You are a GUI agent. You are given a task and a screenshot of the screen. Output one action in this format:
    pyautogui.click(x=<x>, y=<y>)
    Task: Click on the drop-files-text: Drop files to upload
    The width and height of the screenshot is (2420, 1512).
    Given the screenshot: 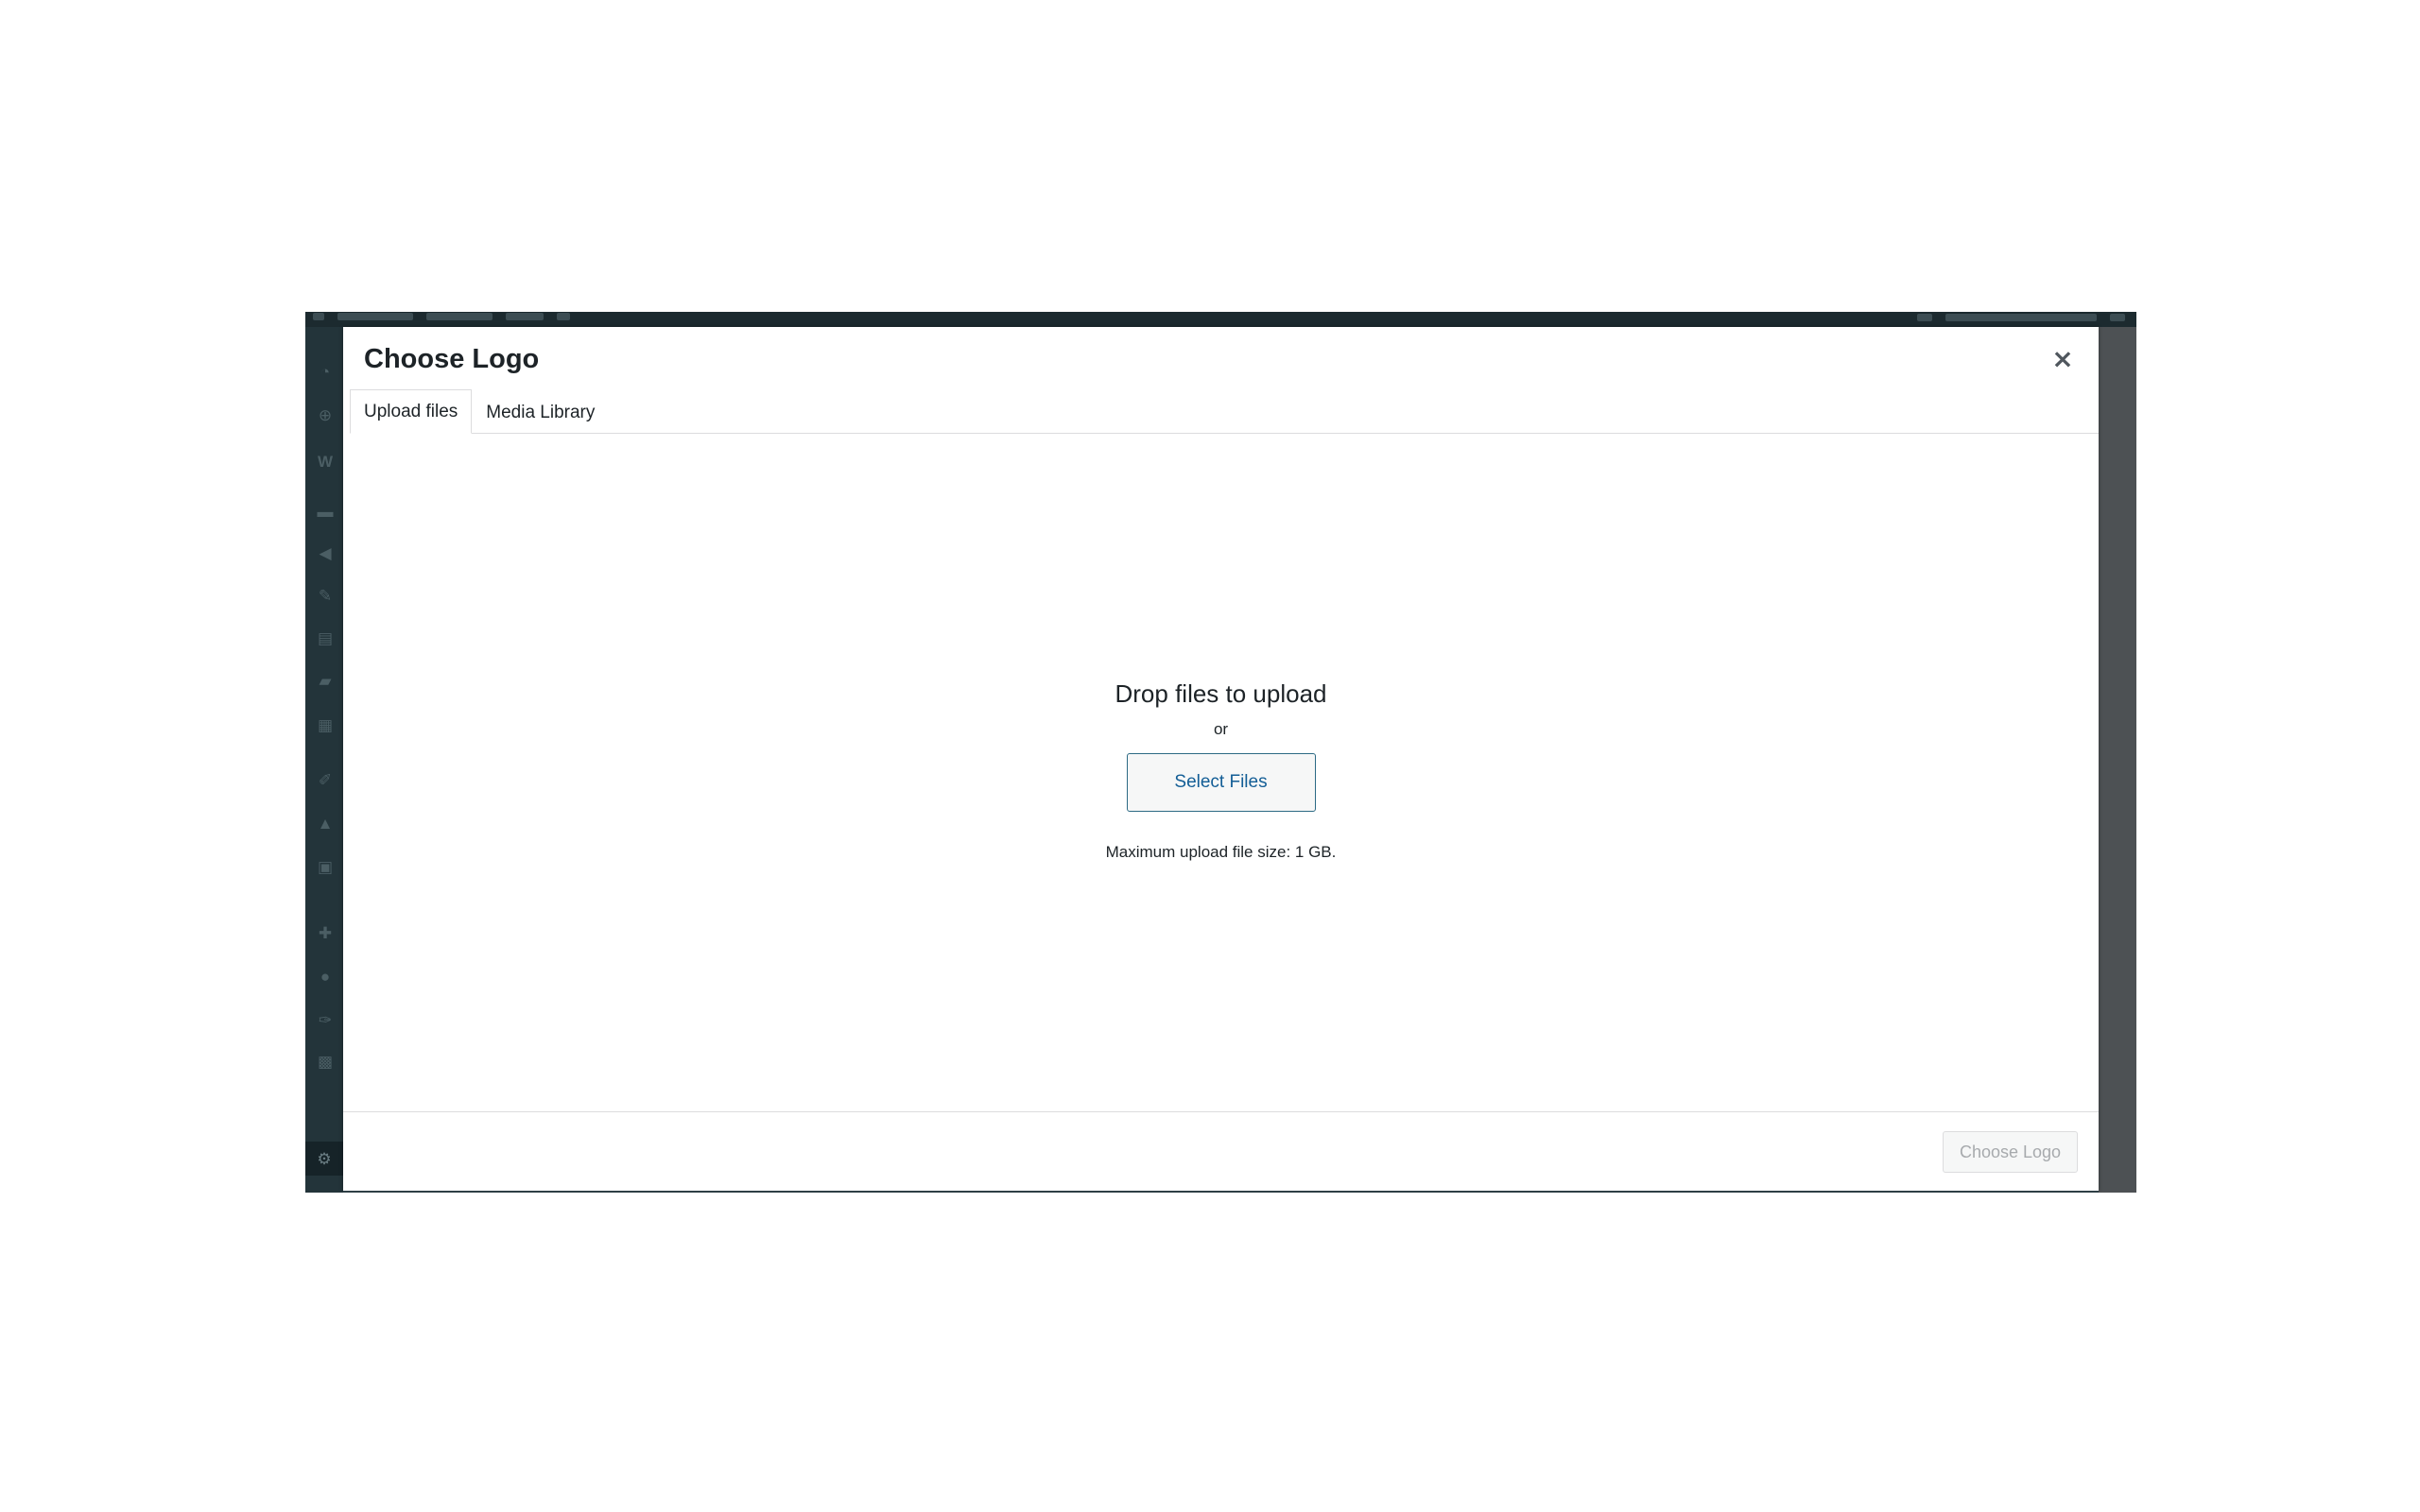 What is the action you would take?
    pyautogui.click(x=1221, y=693)
    